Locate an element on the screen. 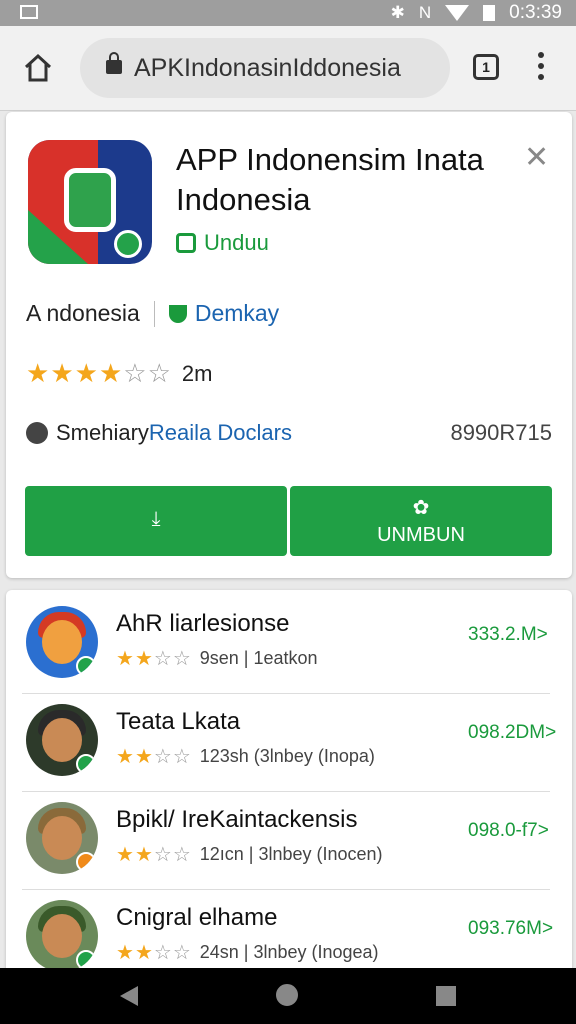 Image resolution: width=576 pixels, height=1024 pixels. lock-icon is located at coordinates (114, 63).